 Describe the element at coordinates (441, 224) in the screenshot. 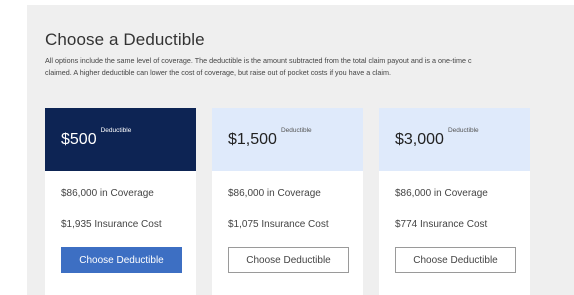

I see `insurance-cost-text: $774 Insurance Cost` at that location.